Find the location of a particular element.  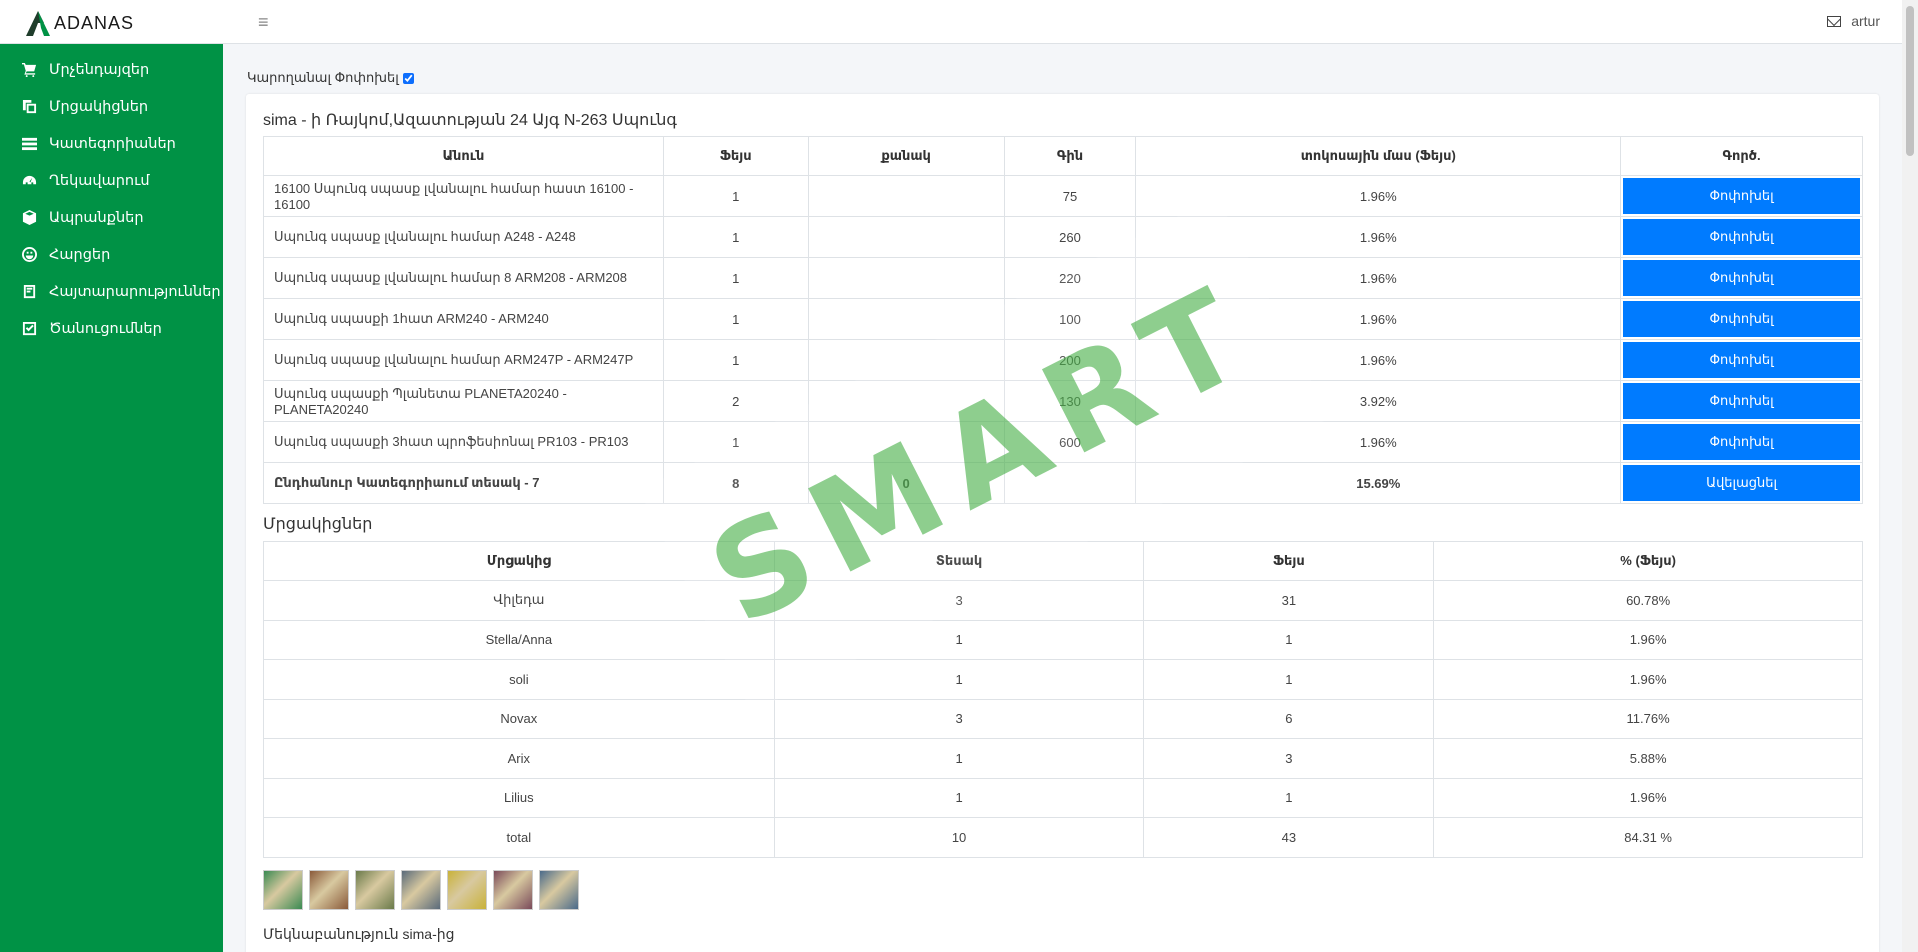

table-row: Novax 3 6 11.76% is located at coordinates (1063, 718).